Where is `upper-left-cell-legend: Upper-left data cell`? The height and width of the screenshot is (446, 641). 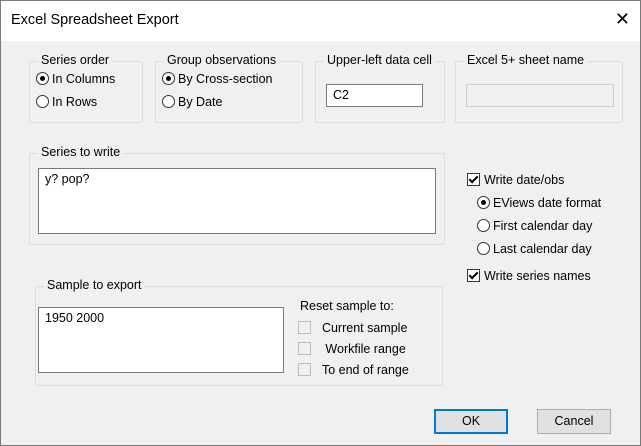
upper-left-cell-legend: Upper-left data cell is located at coordinates (379, 60).